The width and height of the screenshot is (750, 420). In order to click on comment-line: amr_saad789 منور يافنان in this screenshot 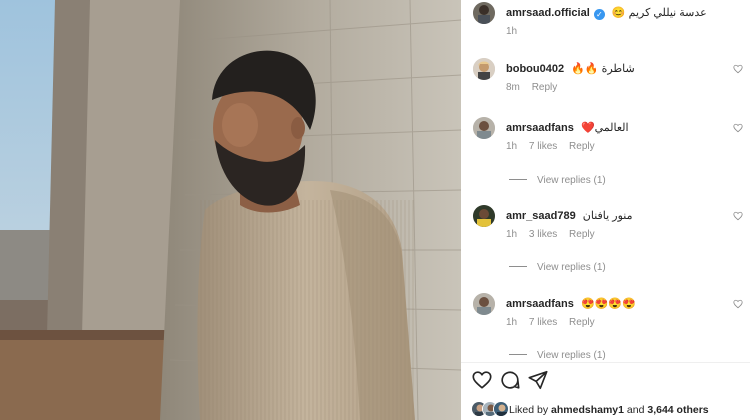, I will do `click(624, 216)`.